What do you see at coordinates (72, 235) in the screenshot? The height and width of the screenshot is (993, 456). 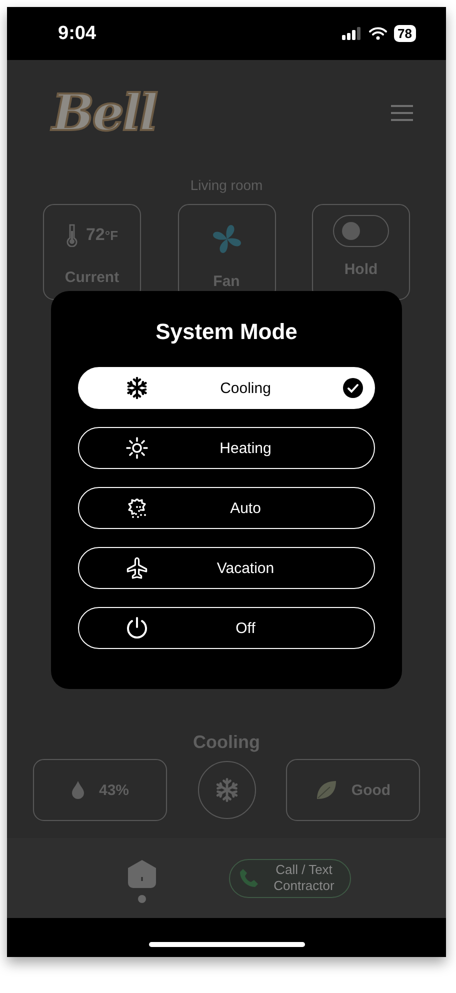 I see `thermometer-icon` at bounding box center [72, 235].